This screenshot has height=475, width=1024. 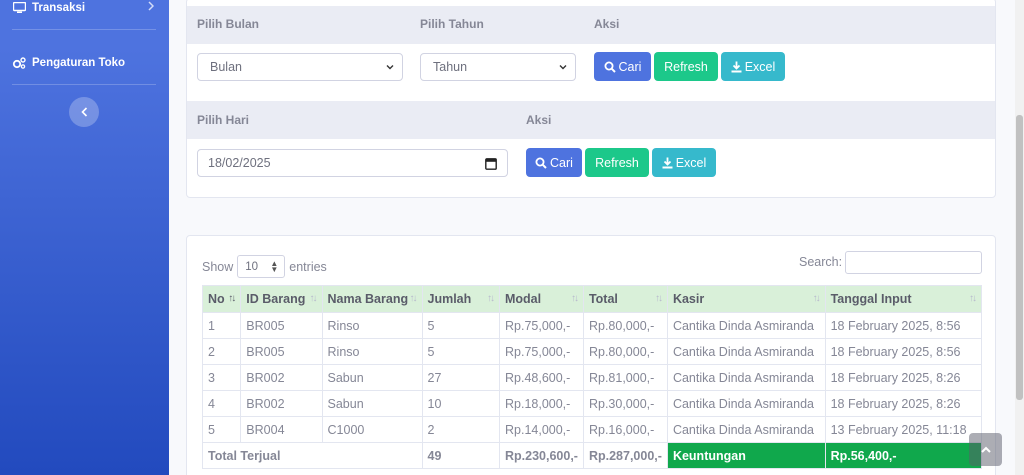 What do you see at coordinates (903, 429) in the screenshot?
I see `table-cell: 13 February 2025, 11:18` at bounding box center [903, 429].